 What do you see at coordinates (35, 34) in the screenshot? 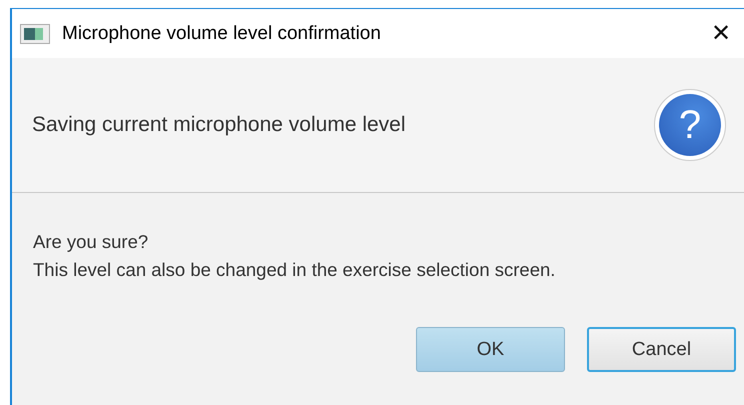
I see `app-icon` at bounding box center [35, 34].